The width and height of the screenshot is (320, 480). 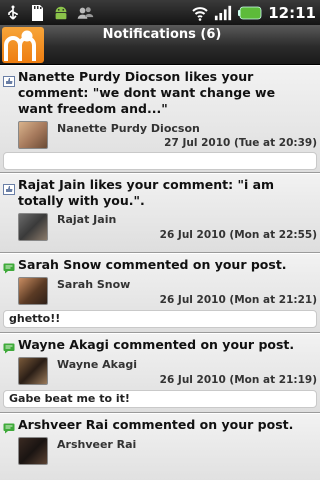 What do you see at coordinates (160, 399) in the screenshot?
I see `comment-box: Gabe beat me to it!` at bounding box center [160, 399].